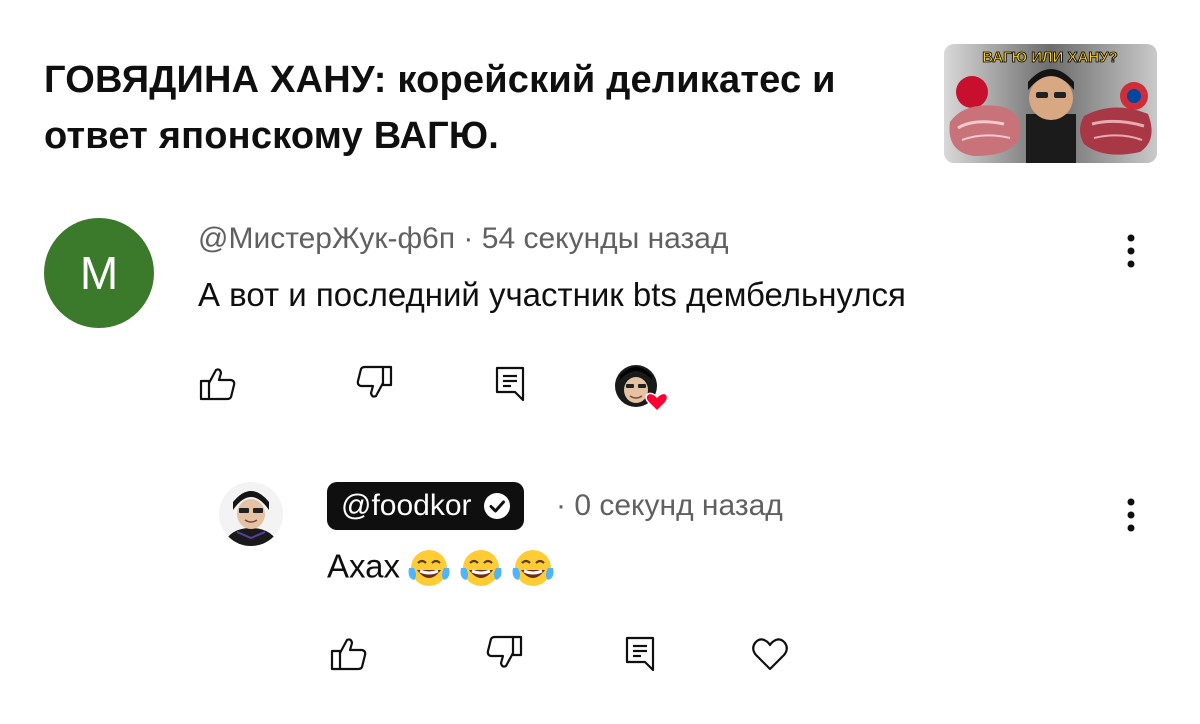  Describe the element at coordinates (657, 402) in the screenshot. I see `heart-icon` at that location.